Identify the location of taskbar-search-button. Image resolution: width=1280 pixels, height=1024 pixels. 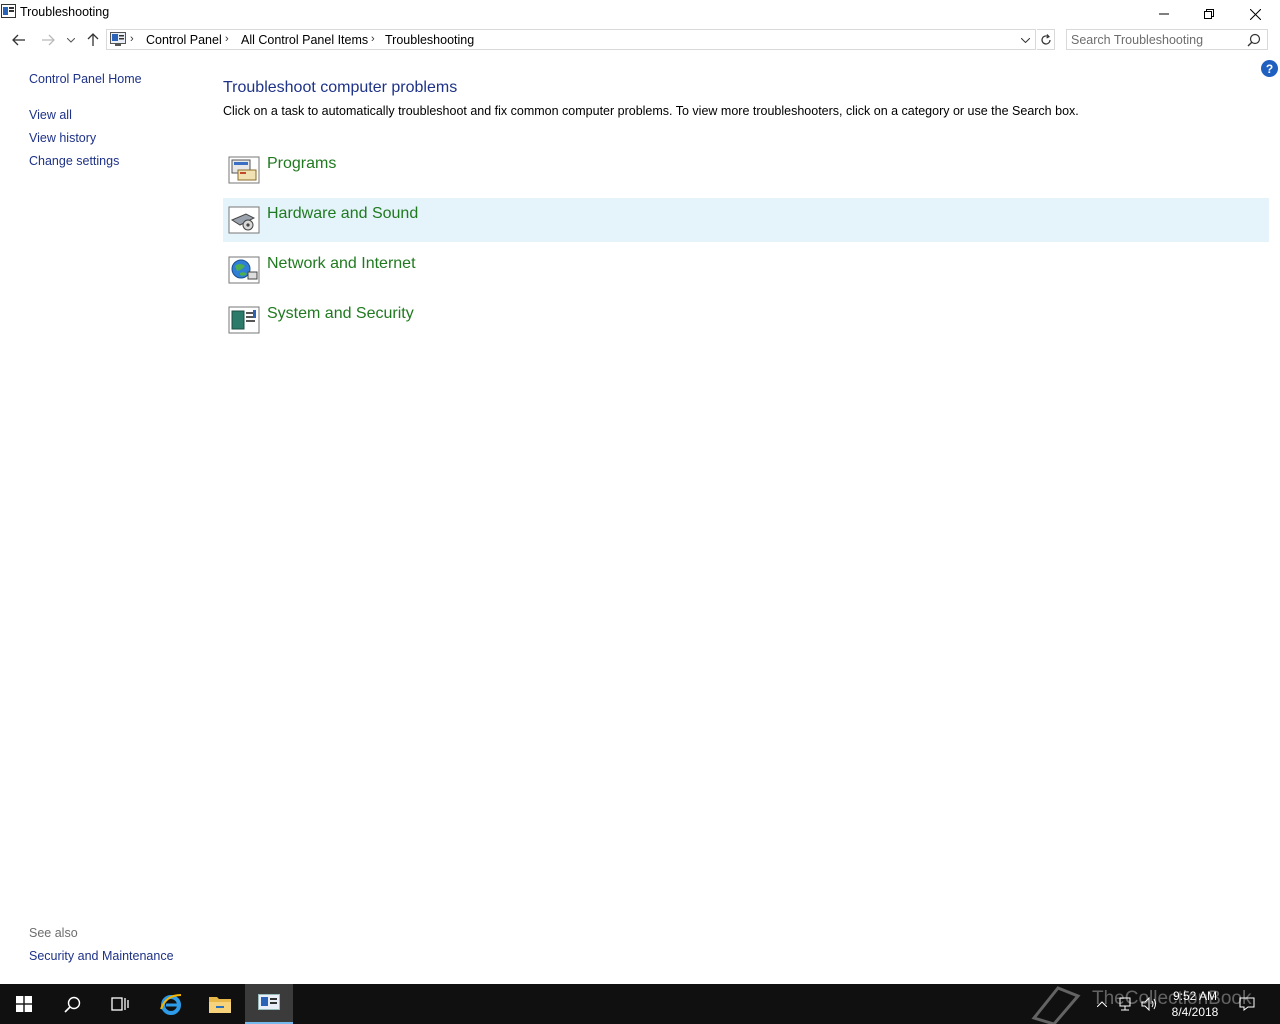
(72, 1004).